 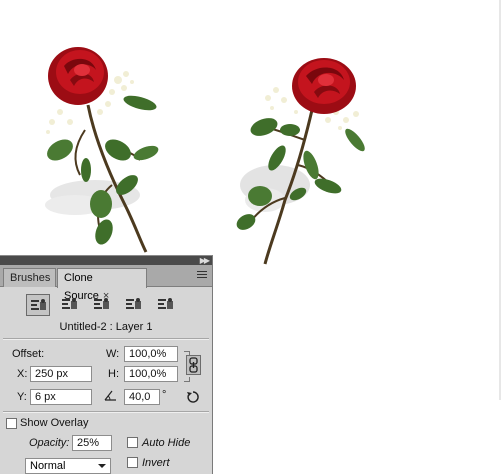 I want to click on y-offset-field: 6 px, so click(x=61, y=397).